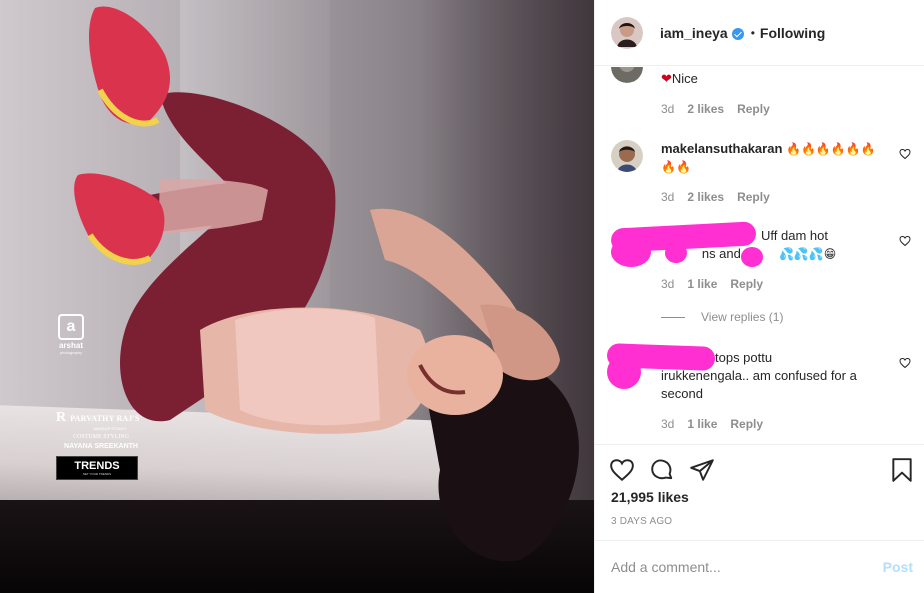  Describe the element at coordinates (673, 317) in the screenshot. I see `replies-divider` at that location.